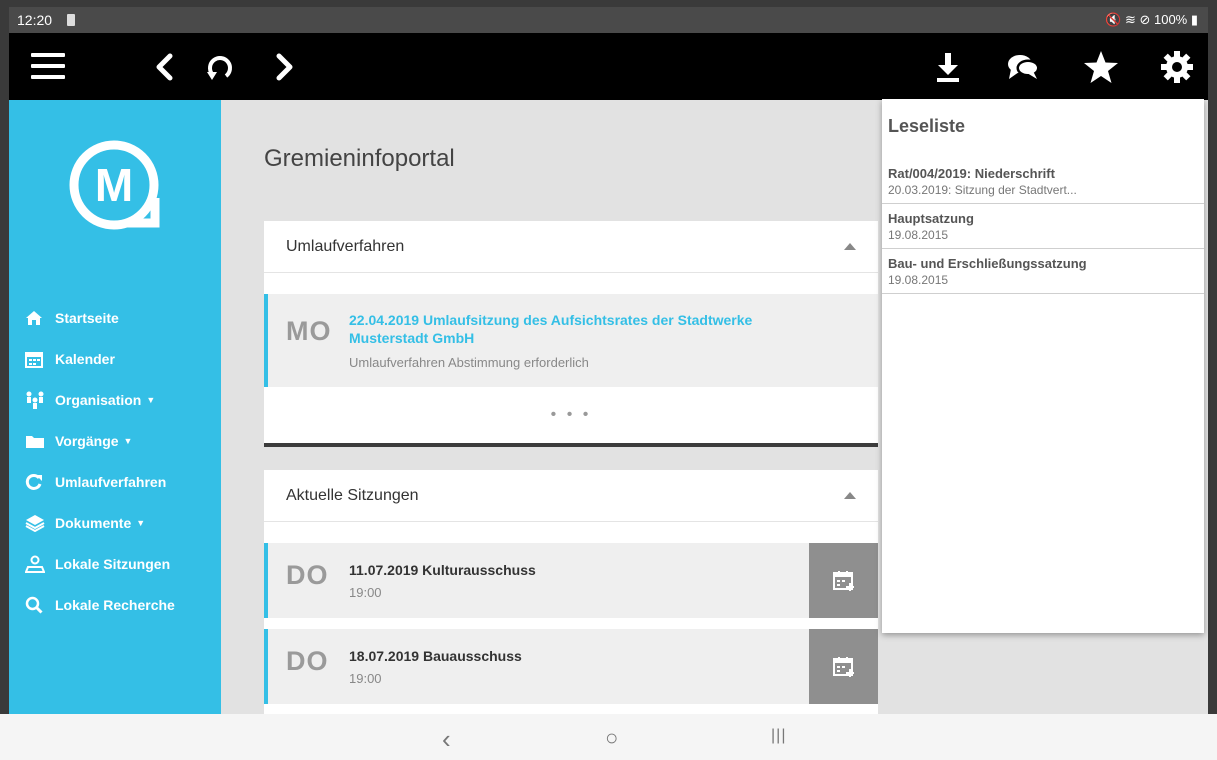 This screenshot has height=760, width=1217. What do you see at coordinates (608, 66) in the screenshot?
I see `top-toolbar` at bounding box center [608, 66].